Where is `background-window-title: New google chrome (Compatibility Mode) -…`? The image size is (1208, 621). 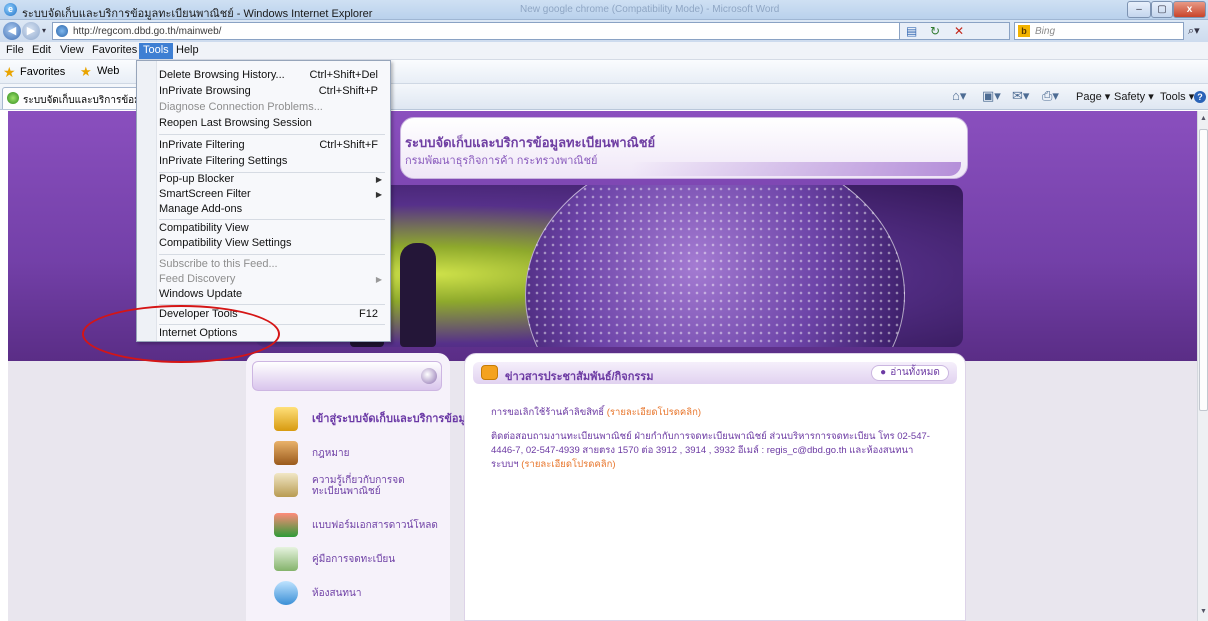 background-window-title: New google chrome (Compatibility Mode) -… is located at coordinates (650, 9).